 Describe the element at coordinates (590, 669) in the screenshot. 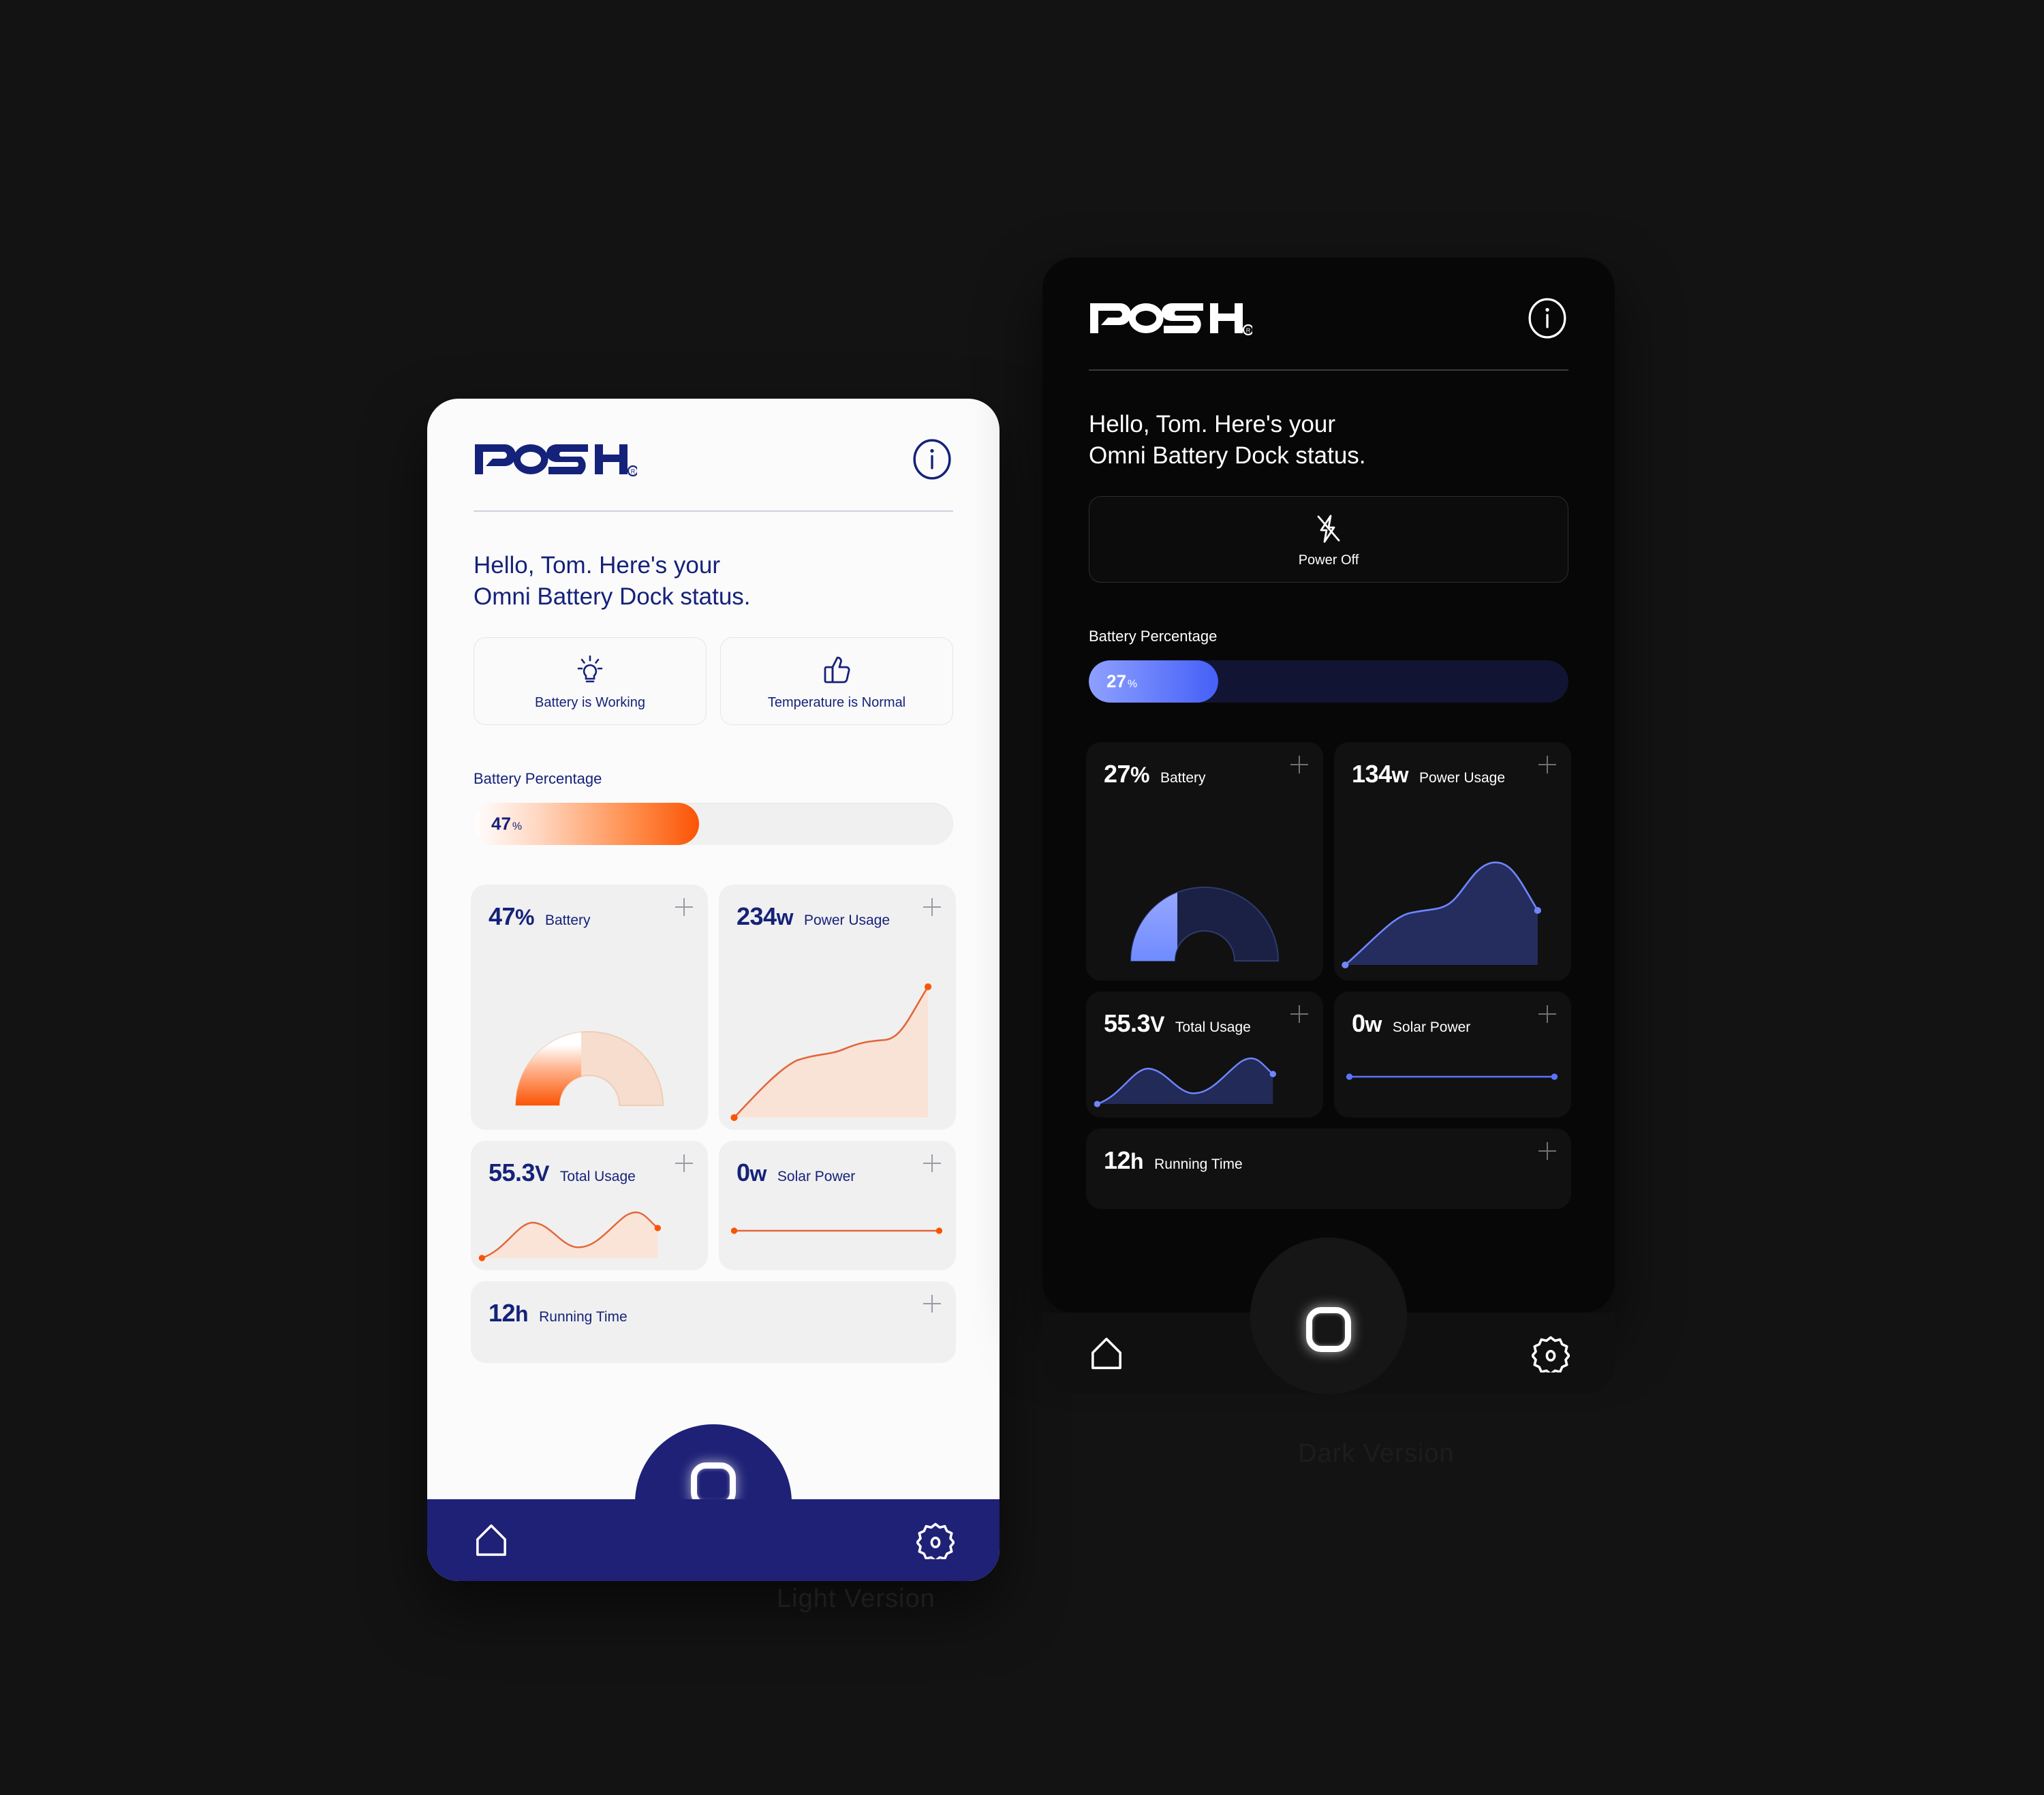

I see `lightbulb-icon` at that location.